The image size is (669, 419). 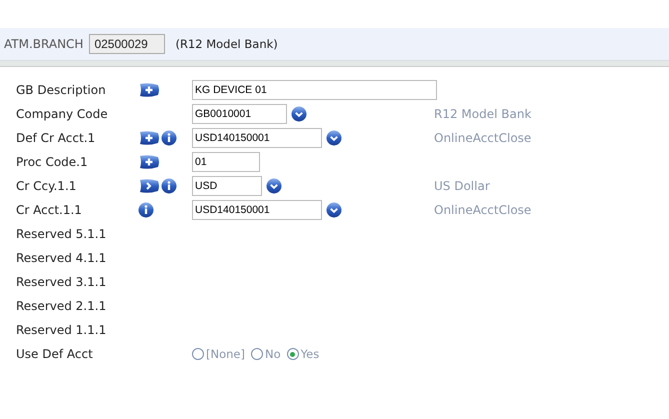 What do you see at coordinates (314, 90) in the screenshot?
I see `input-field: KG DEVICE 01` at bounding box center [314, 90].